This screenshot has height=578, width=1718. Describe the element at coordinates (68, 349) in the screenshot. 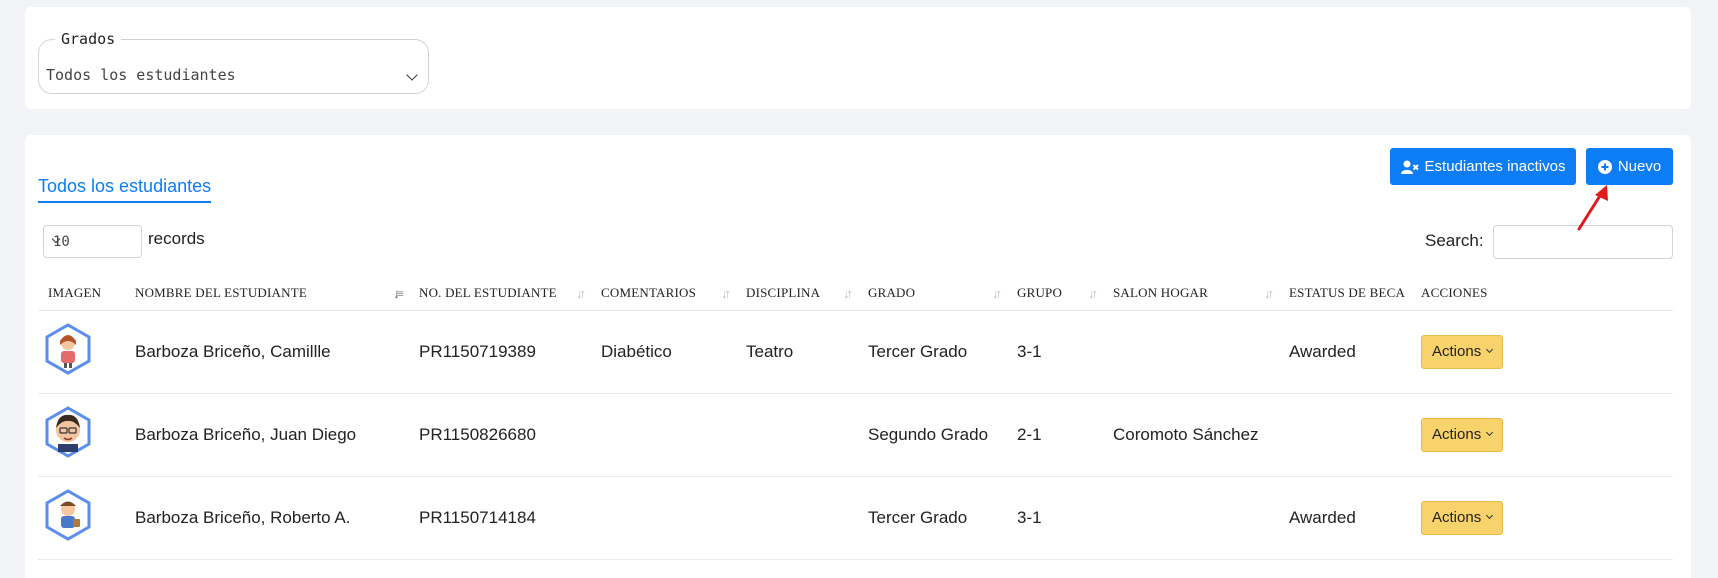

I see `girl-student-avatar-icon` at that location.